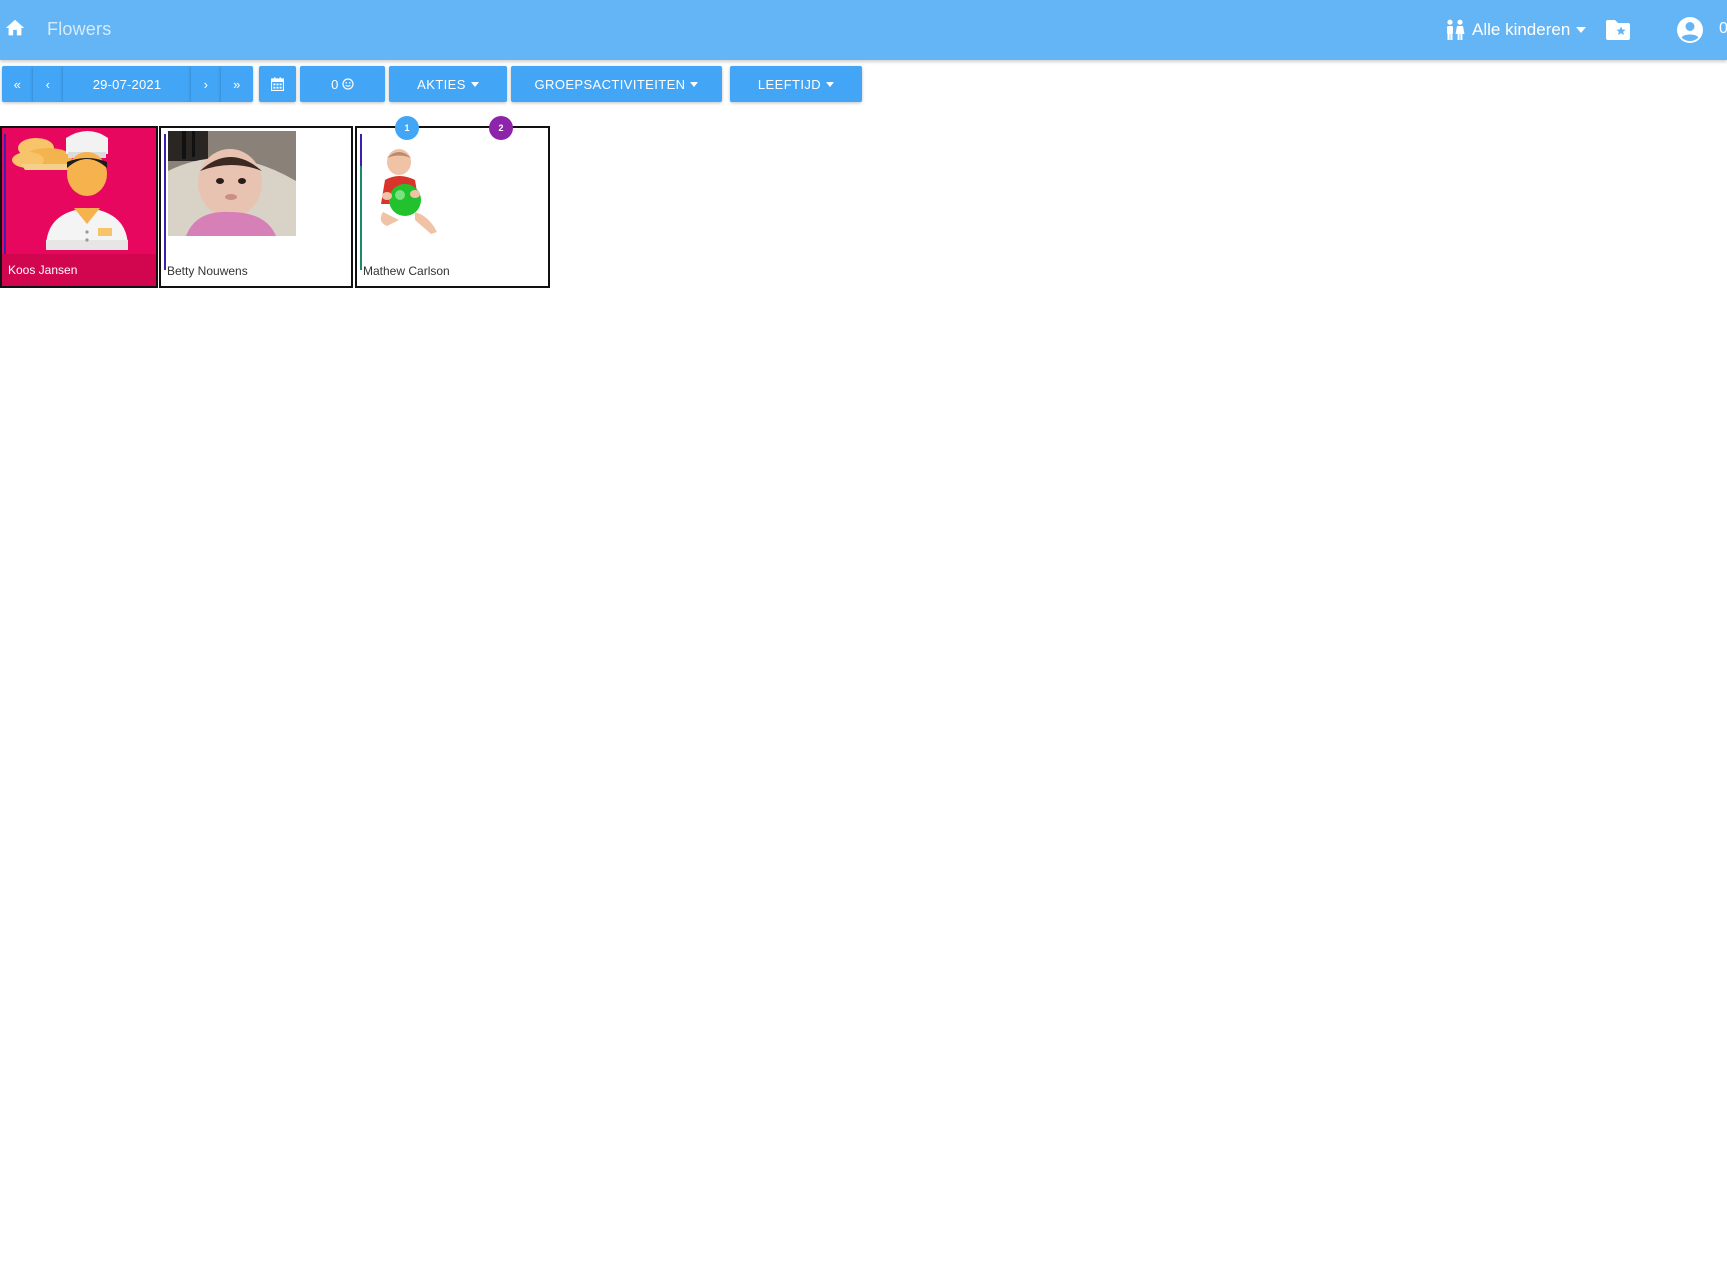 Image resolution: width=1727 pixels, height=1276 pixels. What do you see at coordinates (863, 30) in the screenshot?
I see `top-app-bar: Flowers Alle kinderen 0` at bounding box center [863, 30].